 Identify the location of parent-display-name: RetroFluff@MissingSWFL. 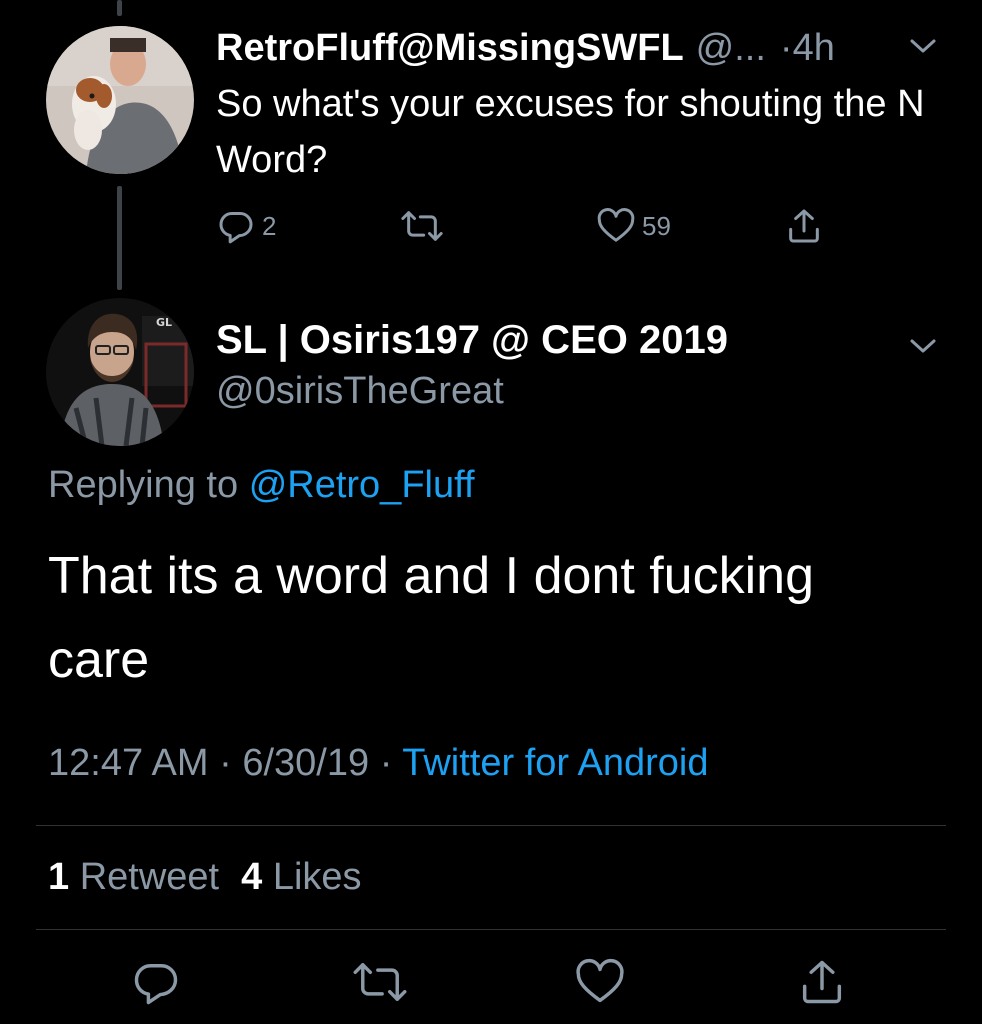
(450, 48).